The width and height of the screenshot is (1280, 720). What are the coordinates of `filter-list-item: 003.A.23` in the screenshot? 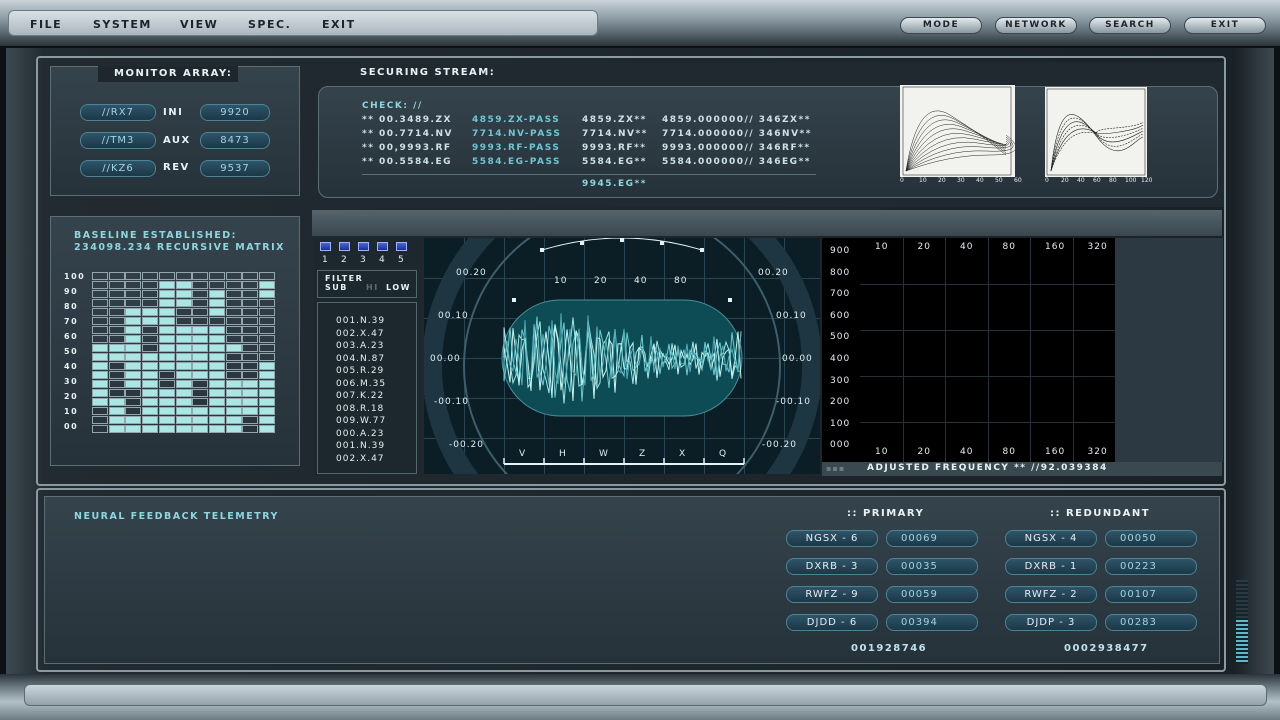 It's located at (360, 346).